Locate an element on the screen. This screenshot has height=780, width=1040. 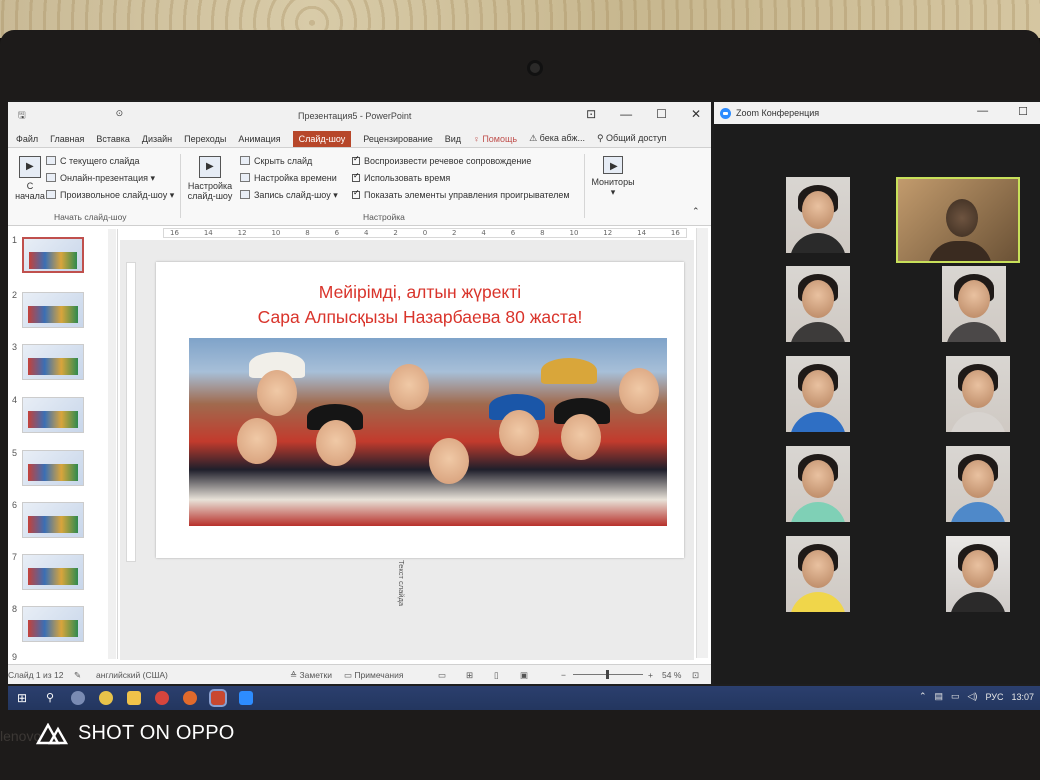
rehearse-timings-button: Настройка времени is located at coordinates (288, 178).